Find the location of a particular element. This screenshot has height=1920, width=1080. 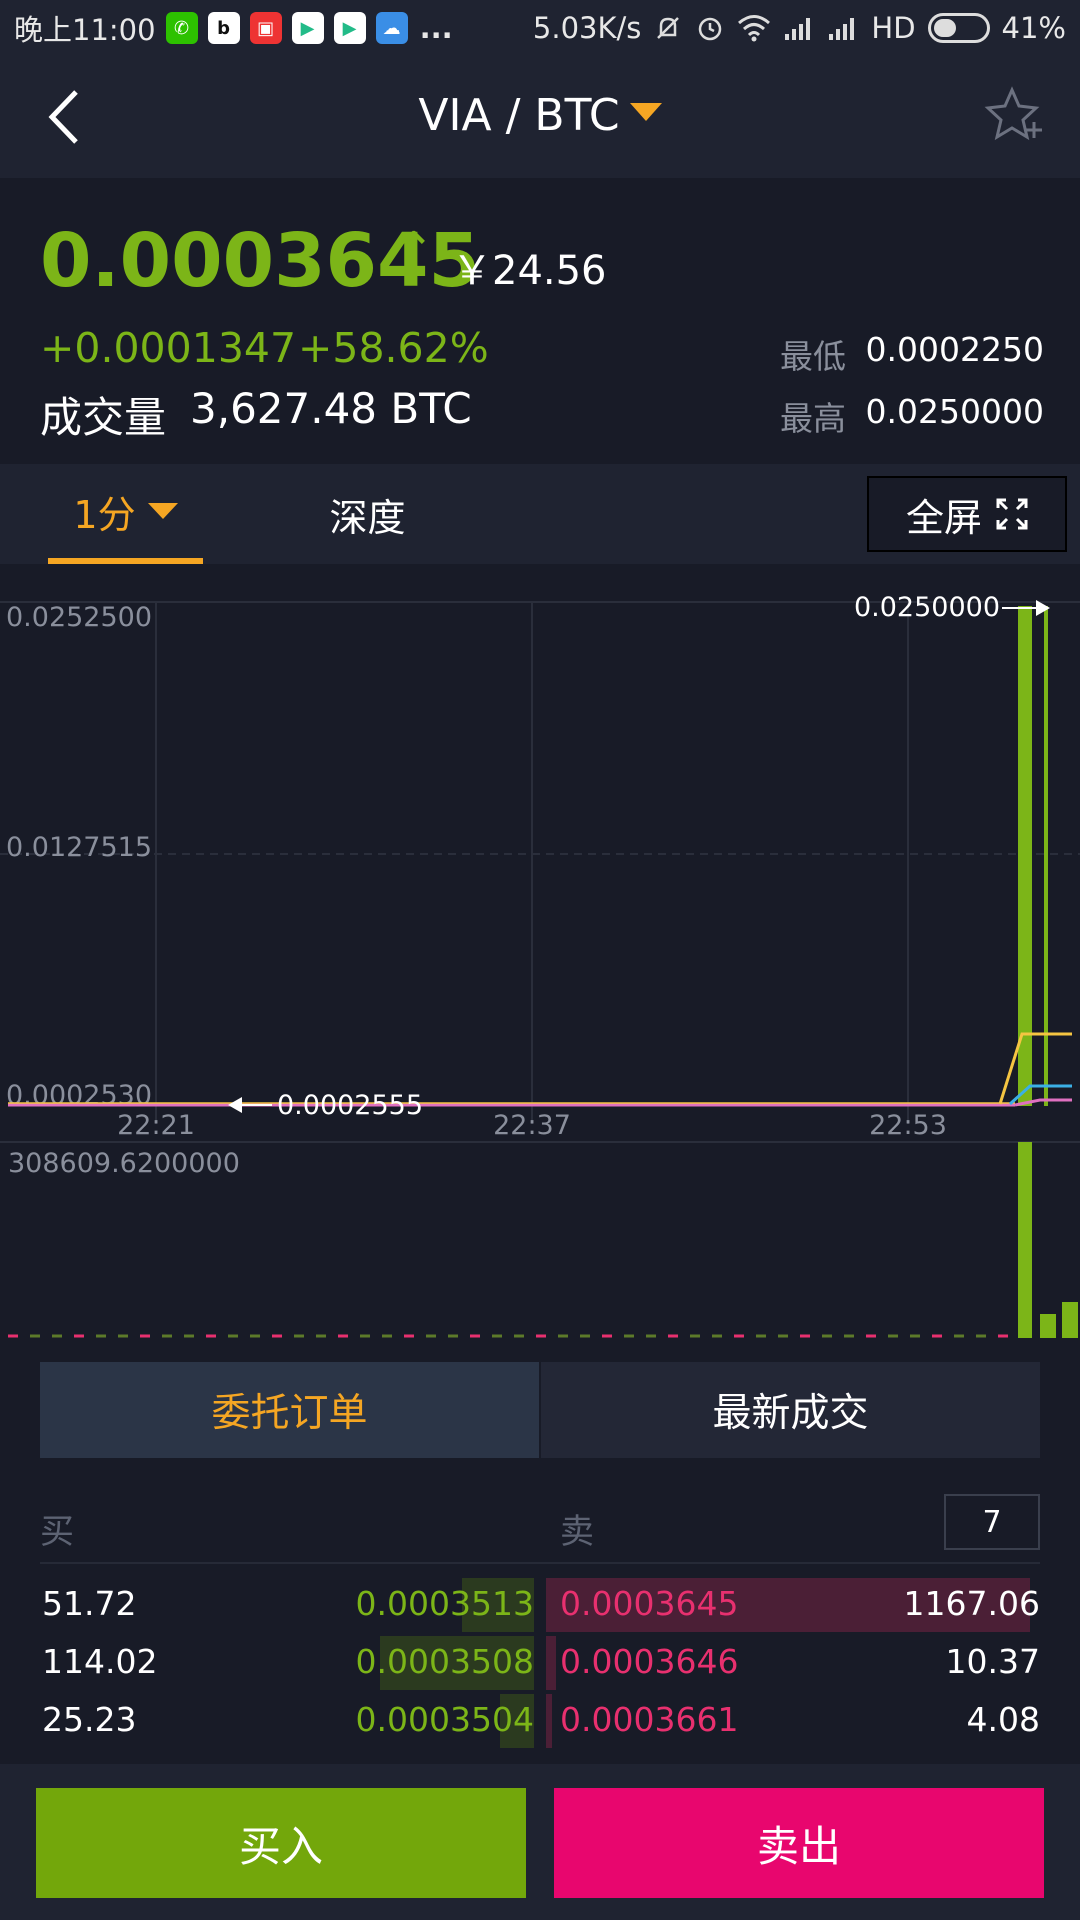

low-value: 0.0002250 is located at coordinates (954, 349).